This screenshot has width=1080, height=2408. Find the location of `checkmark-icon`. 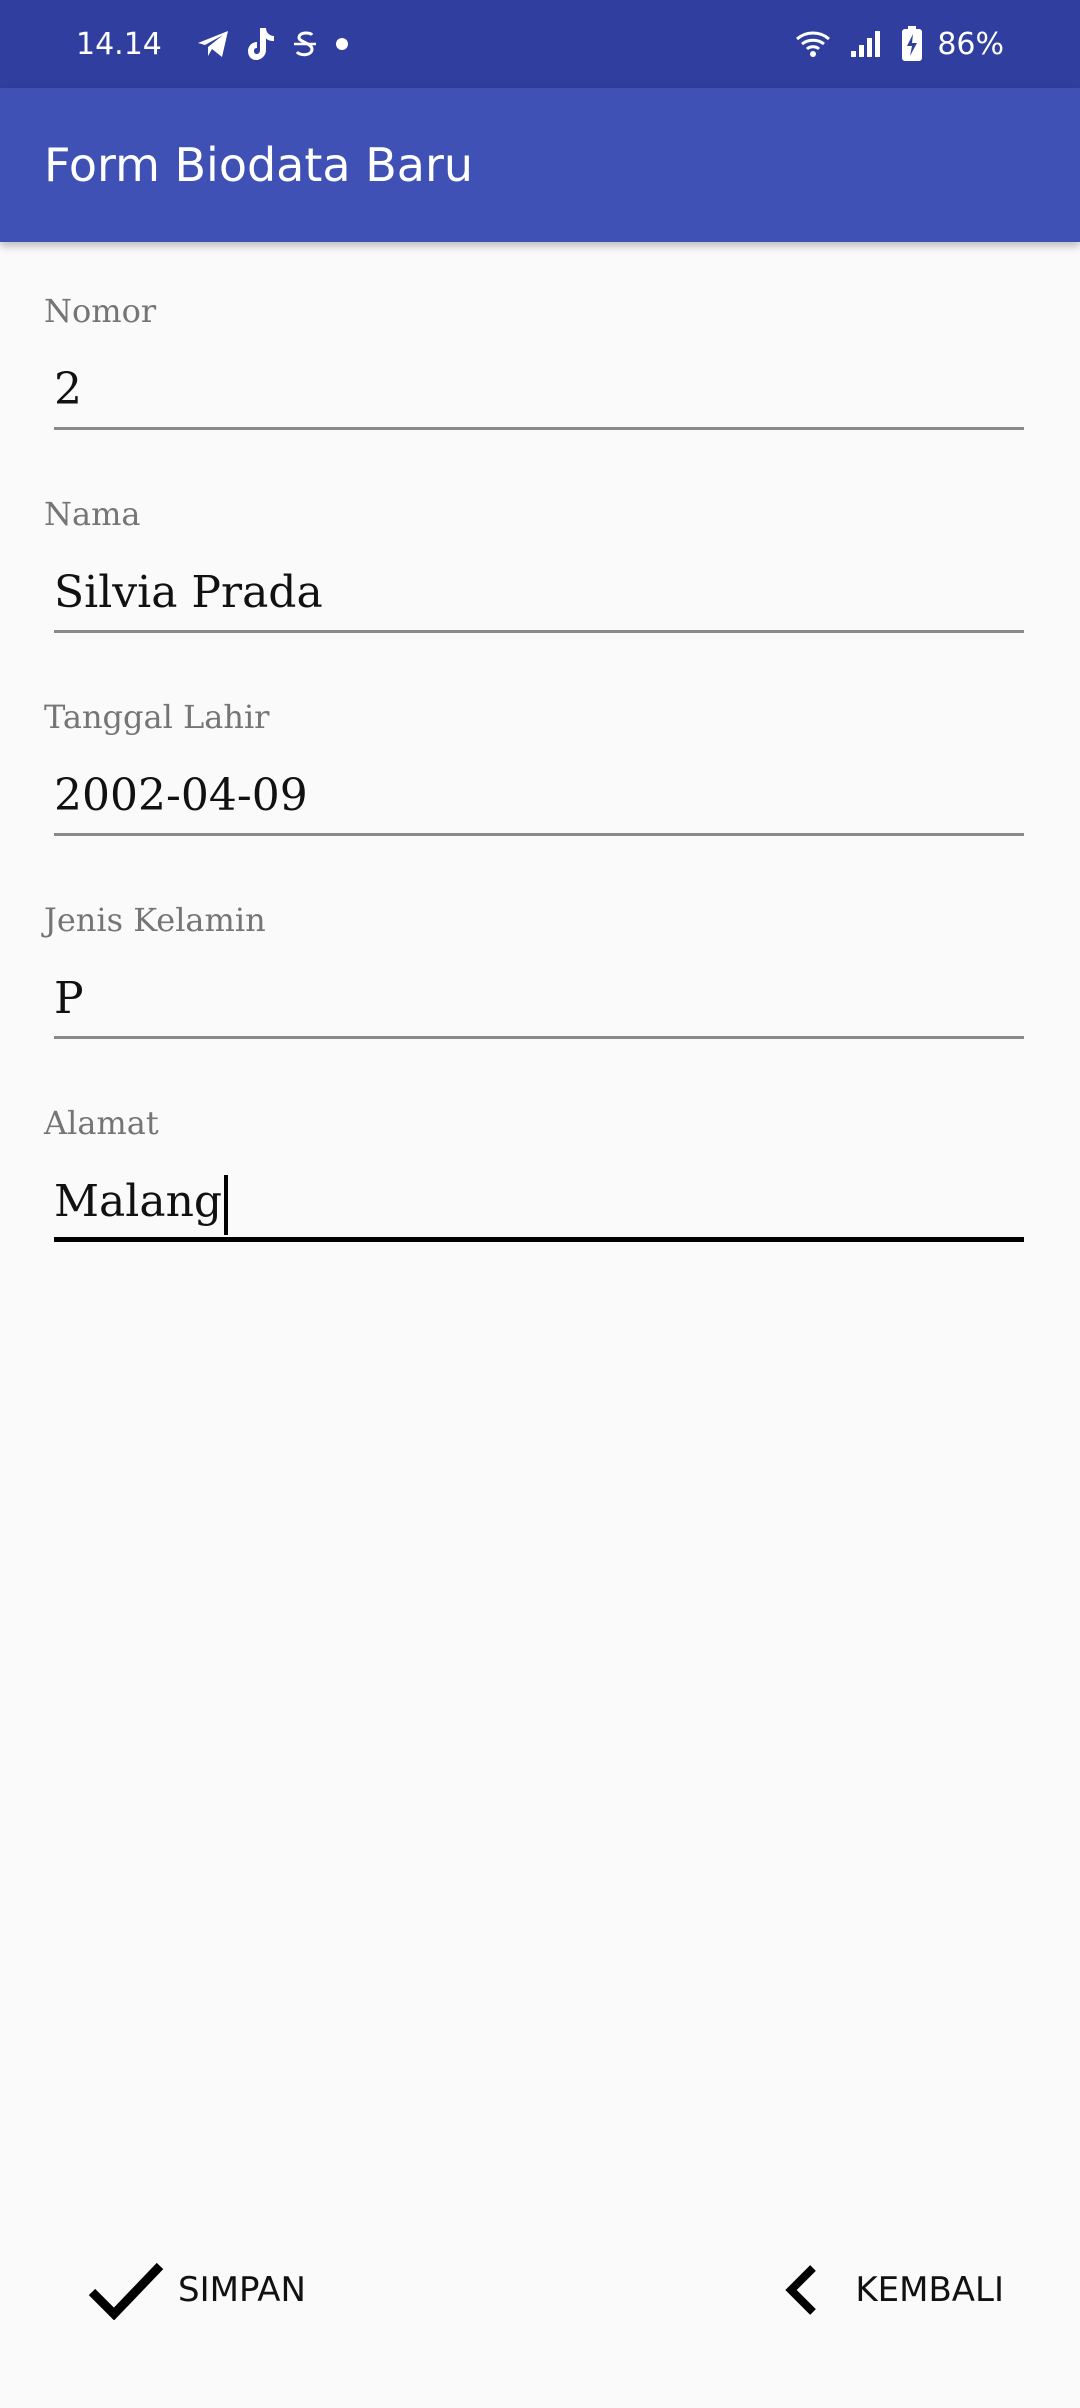

checkmark-icon is located at coordinates (126, 2290).